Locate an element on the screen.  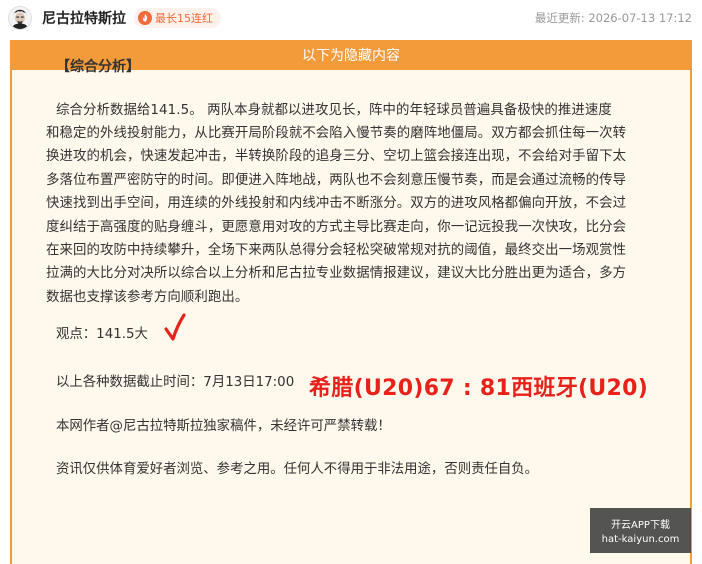
author-name: 尼古拉特斯拉 is located at coordinates (84, 18).